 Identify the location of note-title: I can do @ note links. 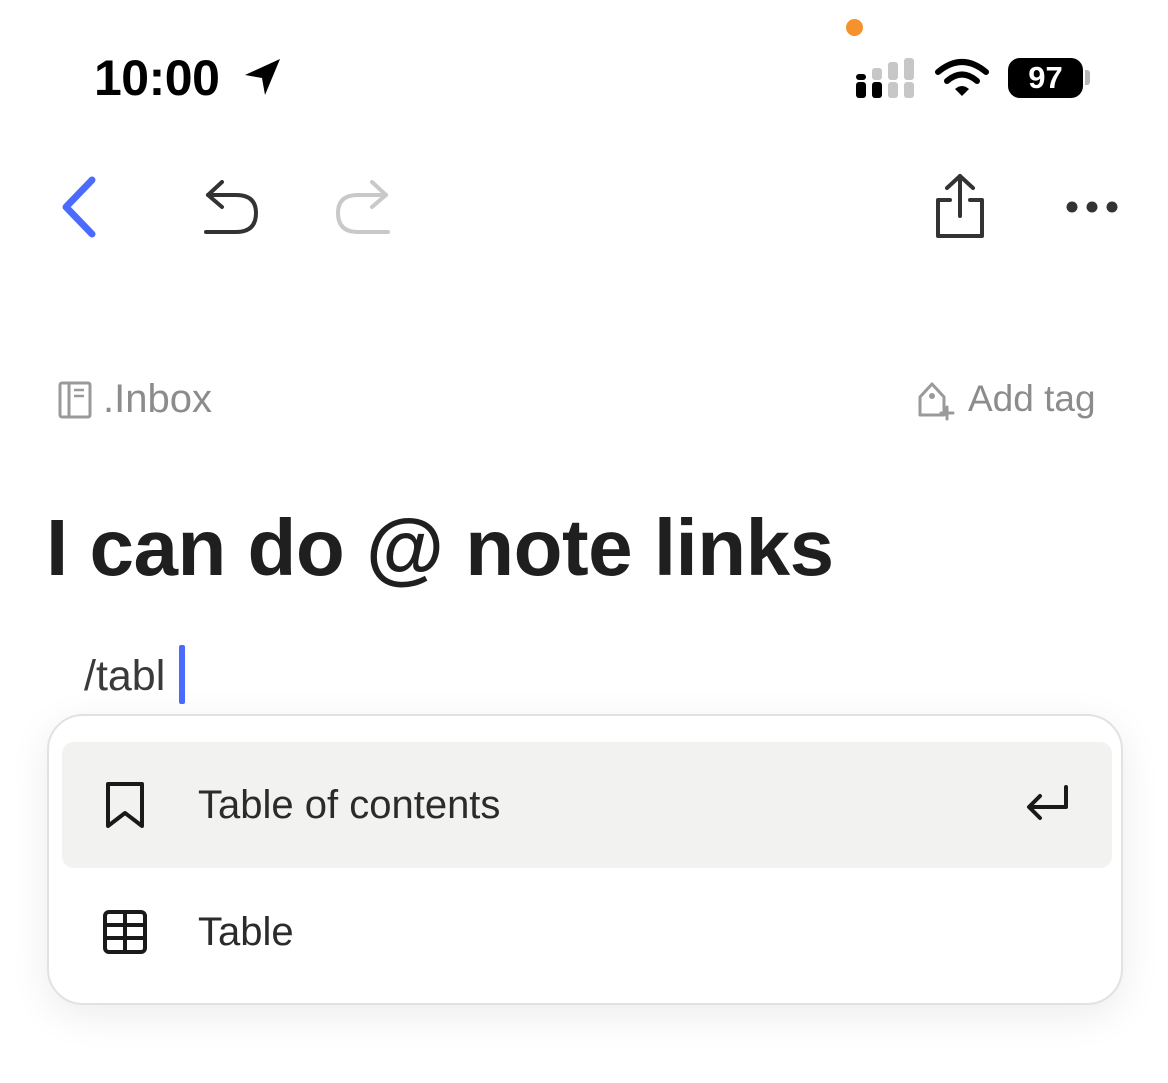
(440, 548).